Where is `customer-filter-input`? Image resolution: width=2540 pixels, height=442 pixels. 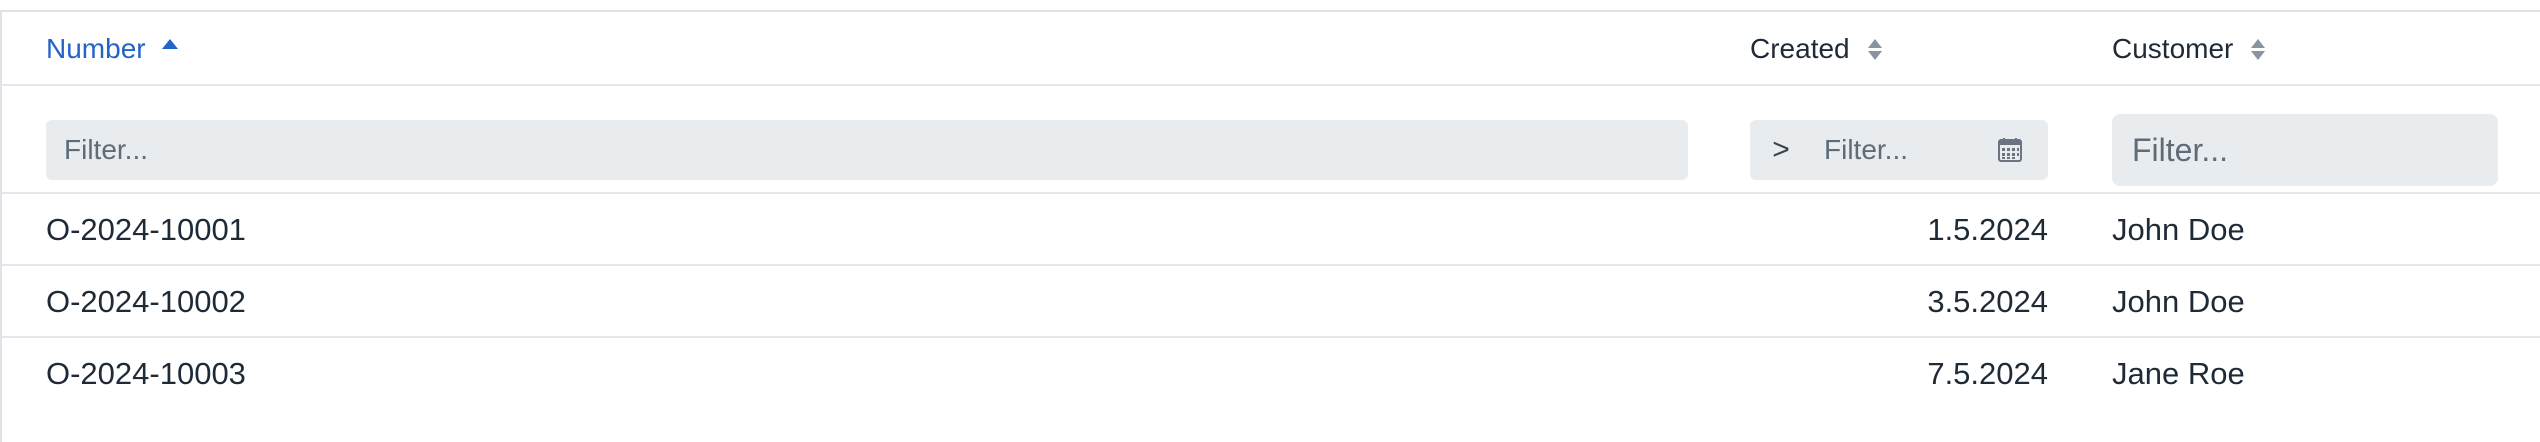 customer-filter-input is located at coordinates (2305, 150).